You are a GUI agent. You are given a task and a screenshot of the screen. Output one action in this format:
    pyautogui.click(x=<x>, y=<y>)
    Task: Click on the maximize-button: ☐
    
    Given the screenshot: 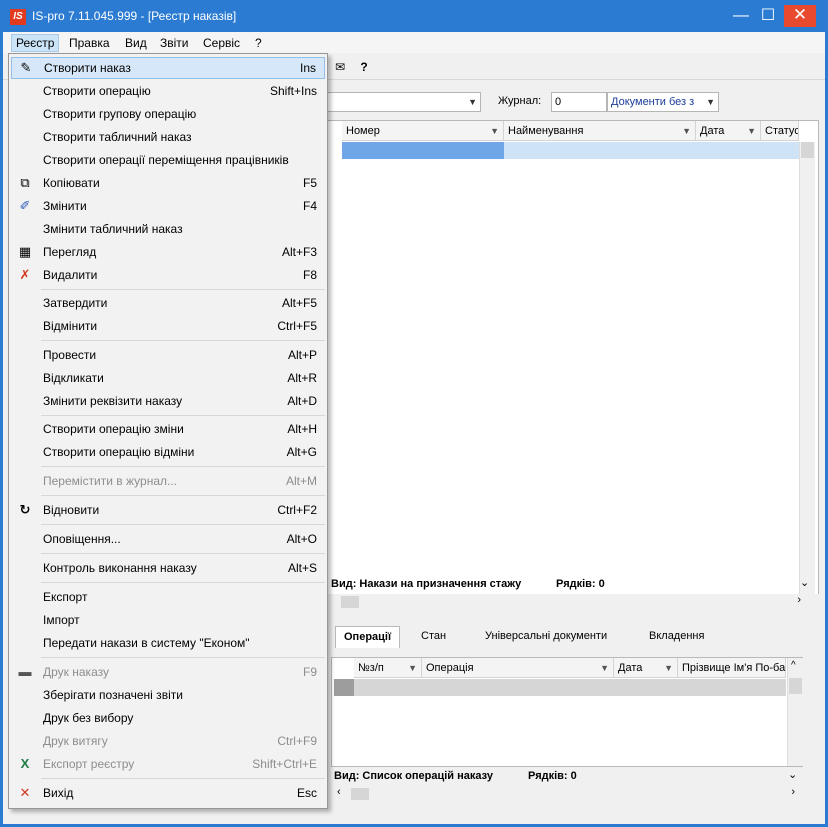 What is the action you would take?
    pyautogui.click(x=768, y=16)
    